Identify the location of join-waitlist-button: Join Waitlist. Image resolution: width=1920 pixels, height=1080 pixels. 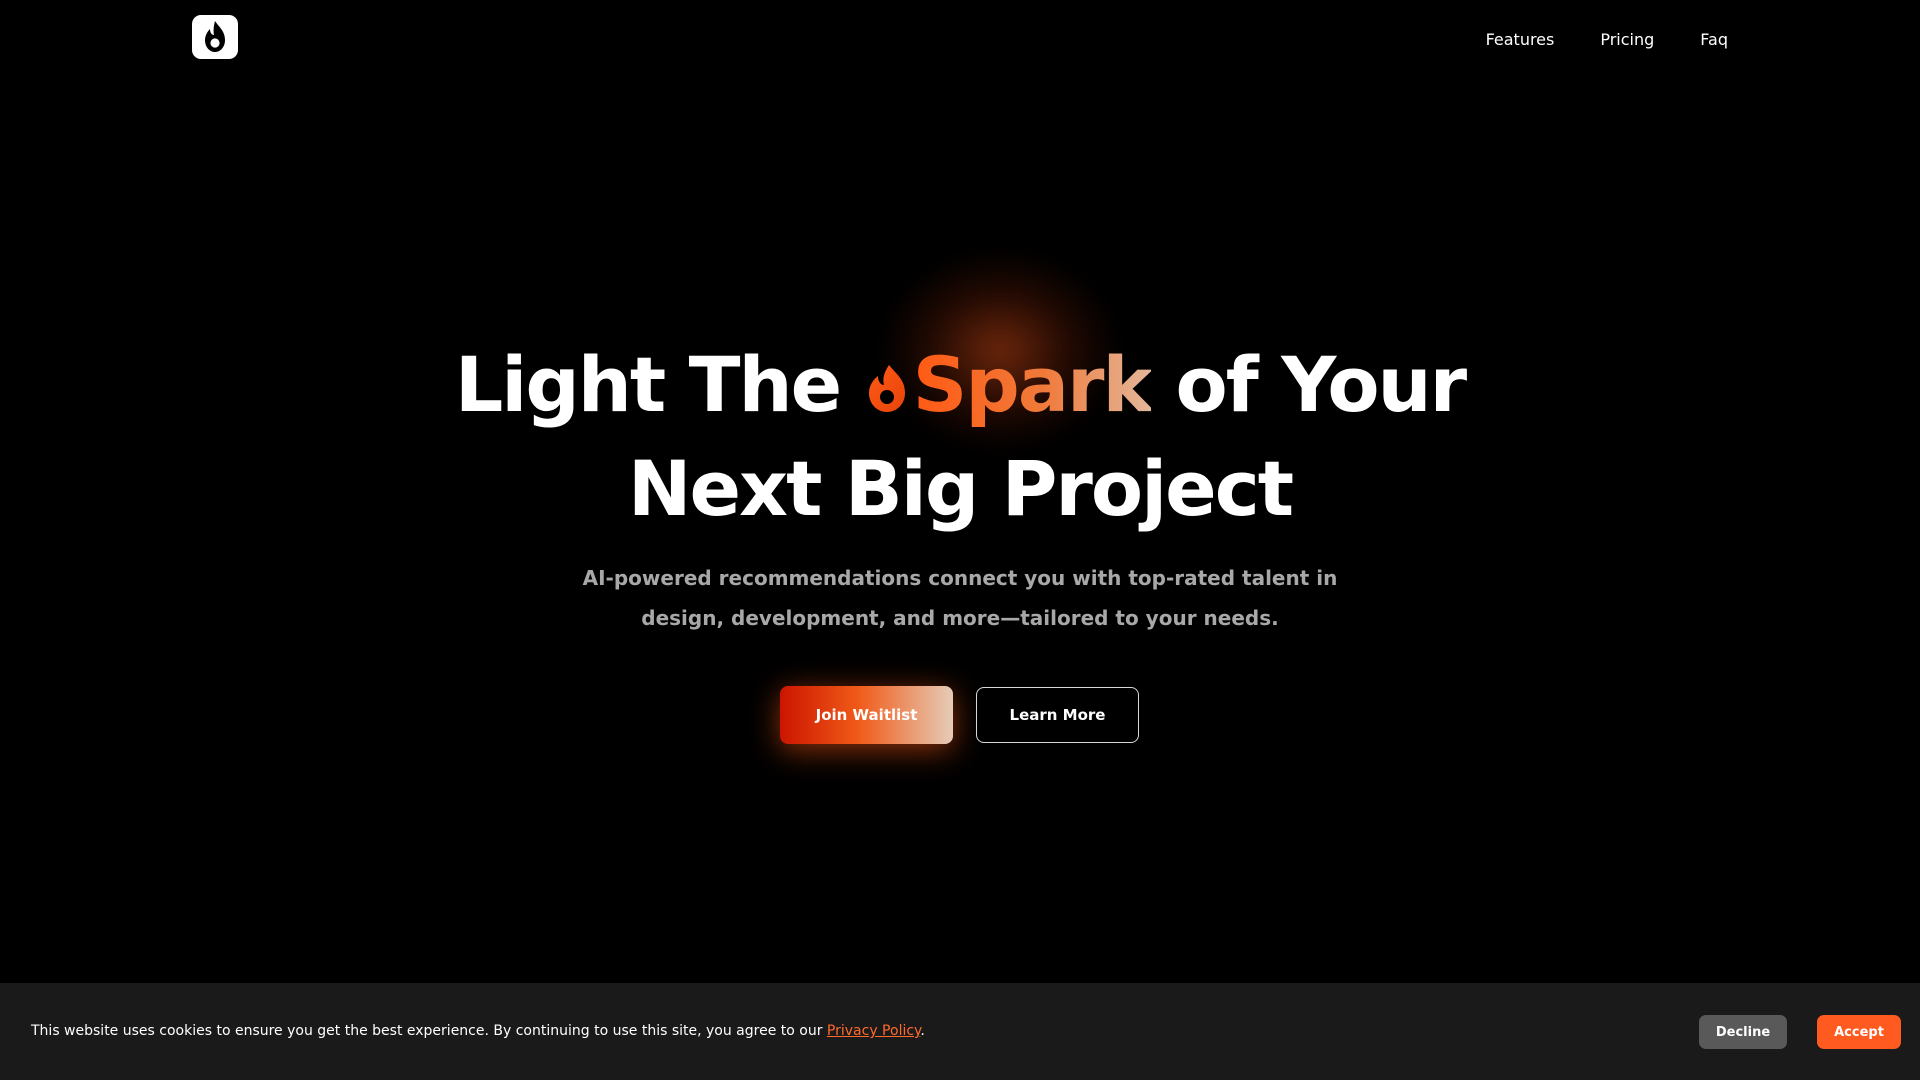
(866, 715).